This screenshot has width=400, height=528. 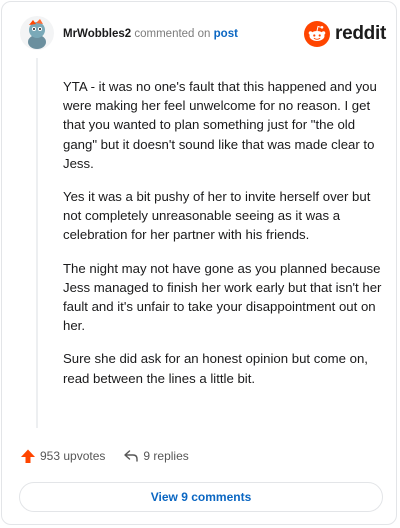 What do you see at coordinates (131, 456) in the screenshot?
I see `reply-arrow-icon` at bounding box center [131, 456].